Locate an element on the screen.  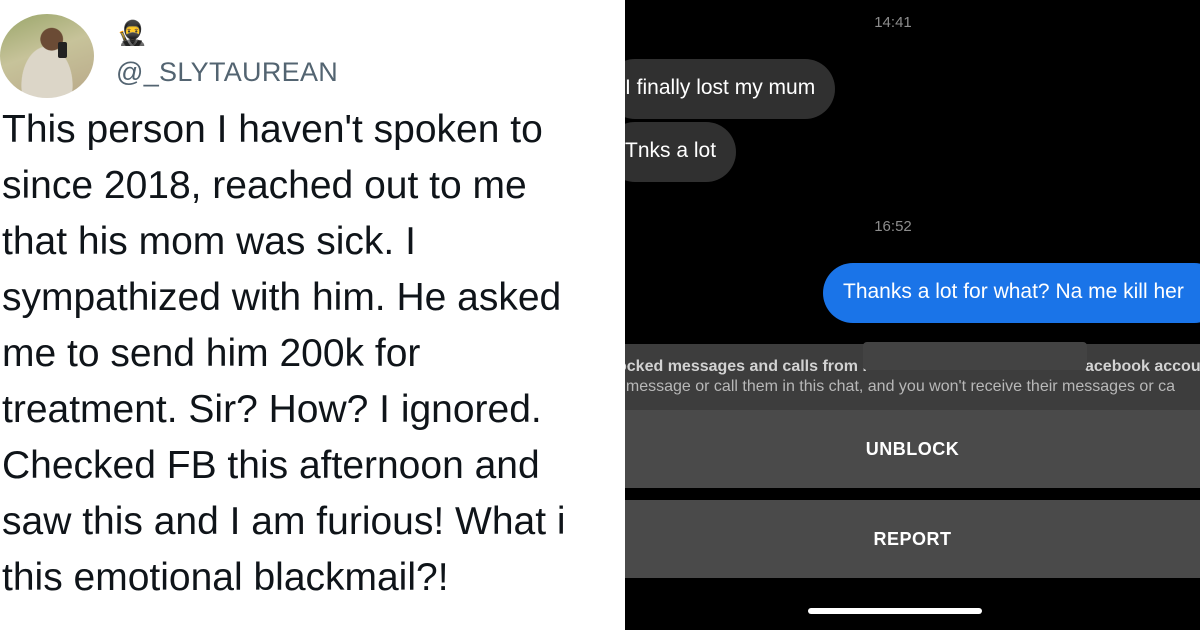
ninja-emoji-icon: 🥷 is located at coordinates (132, 33).